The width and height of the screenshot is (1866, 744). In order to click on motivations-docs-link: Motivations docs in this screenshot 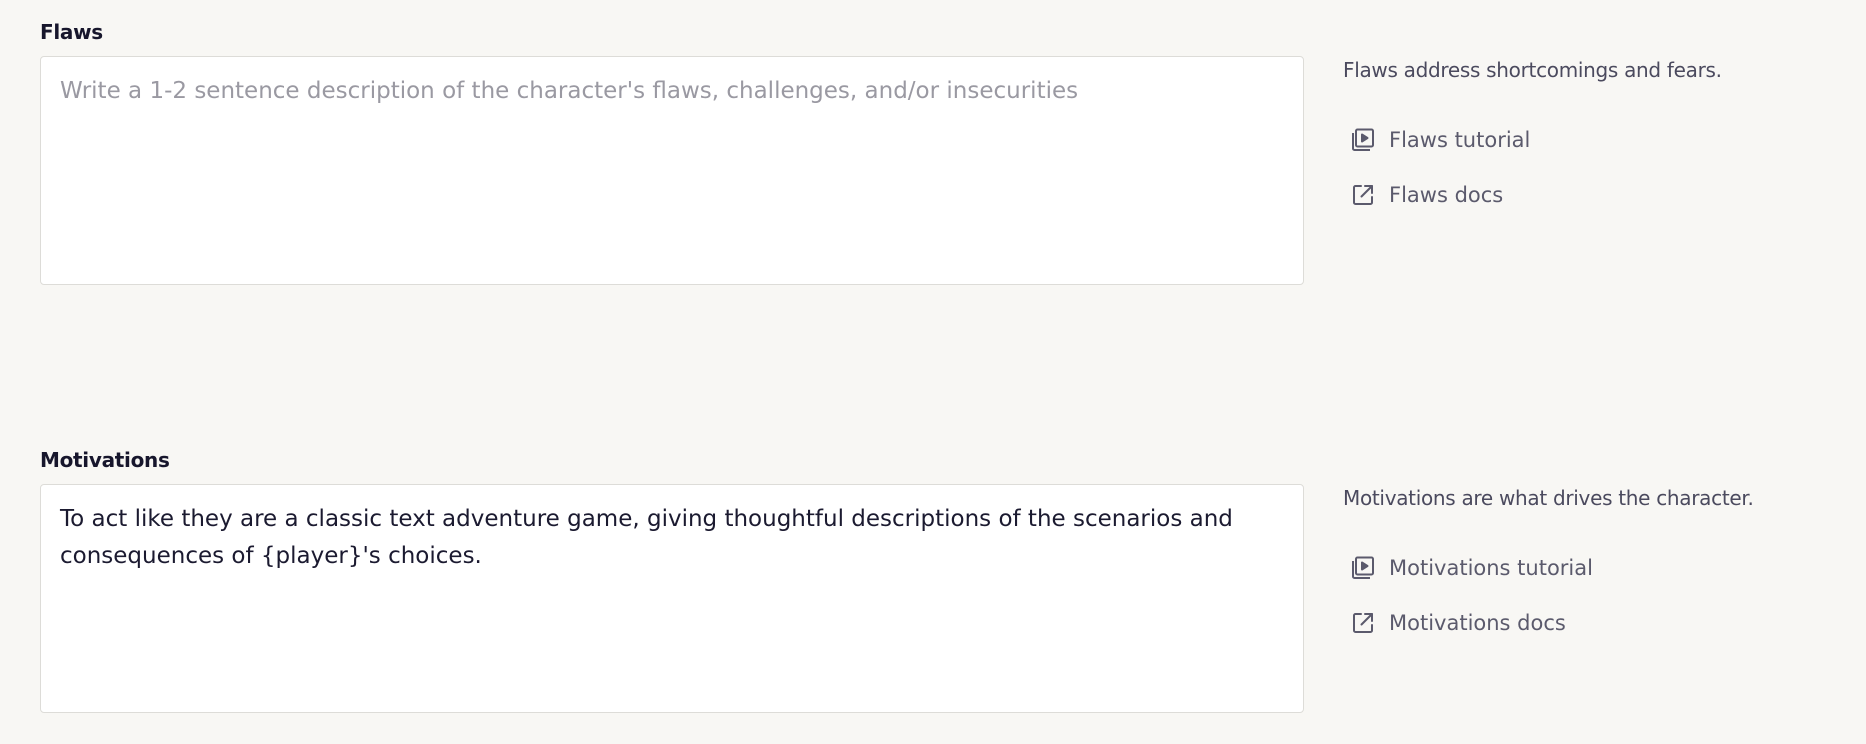, I will do `click(1457, 623)`.